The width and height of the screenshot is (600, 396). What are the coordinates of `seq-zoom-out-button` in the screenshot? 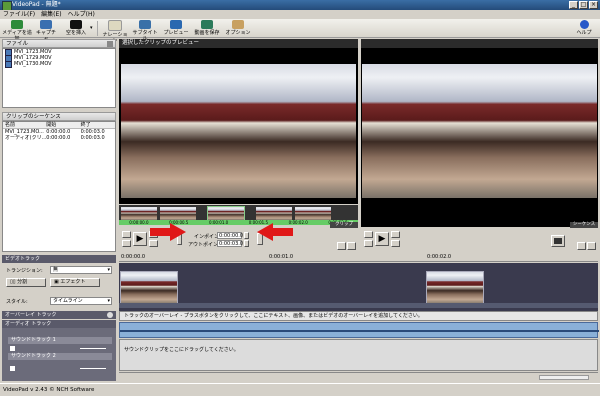 It's located at (581, 246).